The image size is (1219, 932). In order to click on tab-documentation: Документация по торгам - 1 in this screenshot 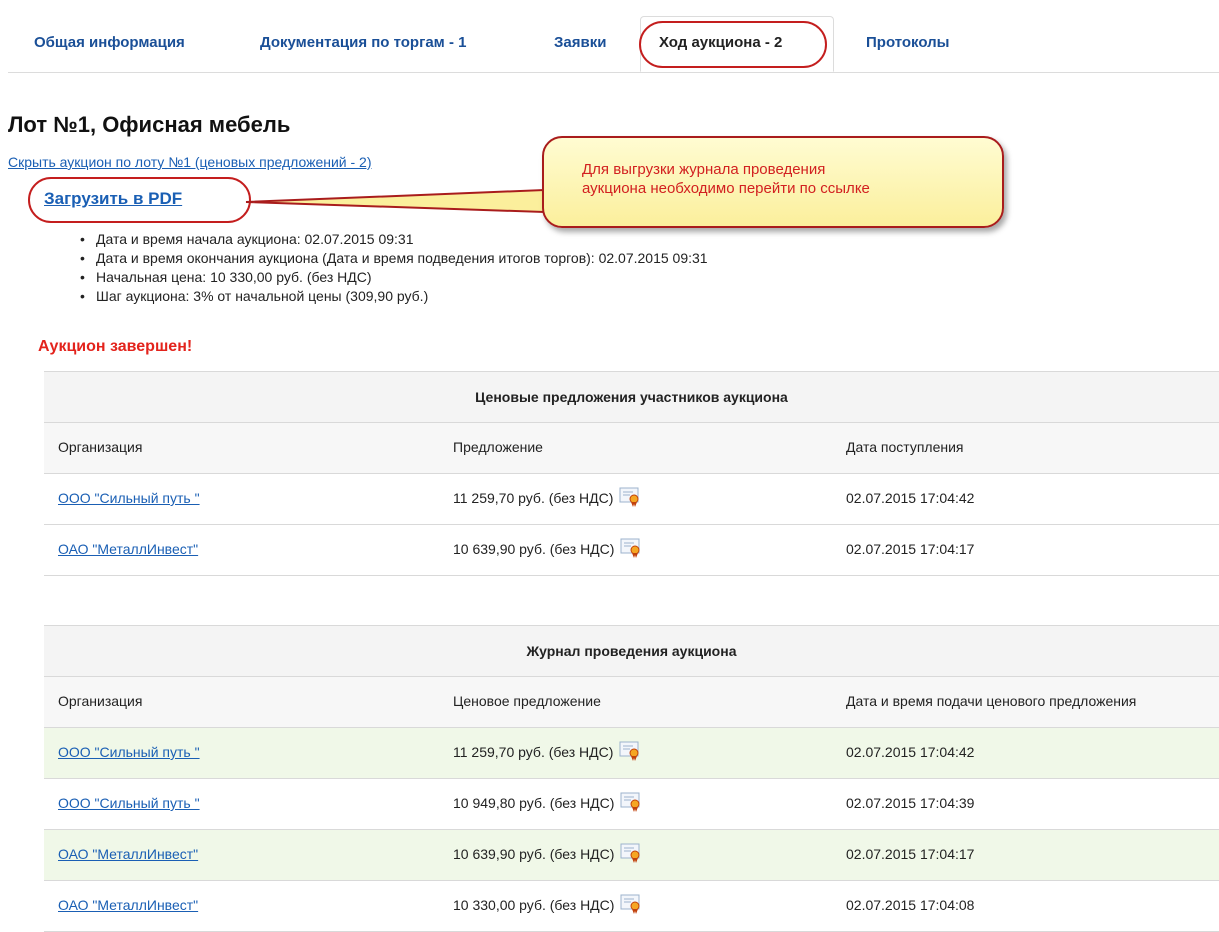, I will do `click(363, 42)`.